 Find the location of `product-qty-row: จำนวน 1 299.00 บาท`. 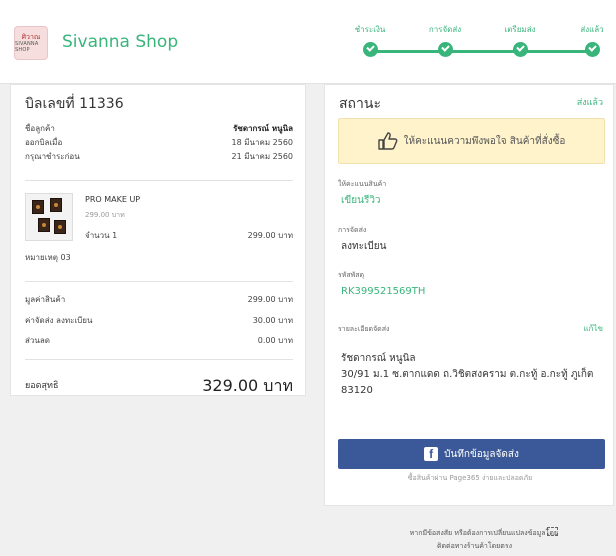

product-qty-row: จำนวน 1 299.00 บาท is located at coordinates (189, 236).